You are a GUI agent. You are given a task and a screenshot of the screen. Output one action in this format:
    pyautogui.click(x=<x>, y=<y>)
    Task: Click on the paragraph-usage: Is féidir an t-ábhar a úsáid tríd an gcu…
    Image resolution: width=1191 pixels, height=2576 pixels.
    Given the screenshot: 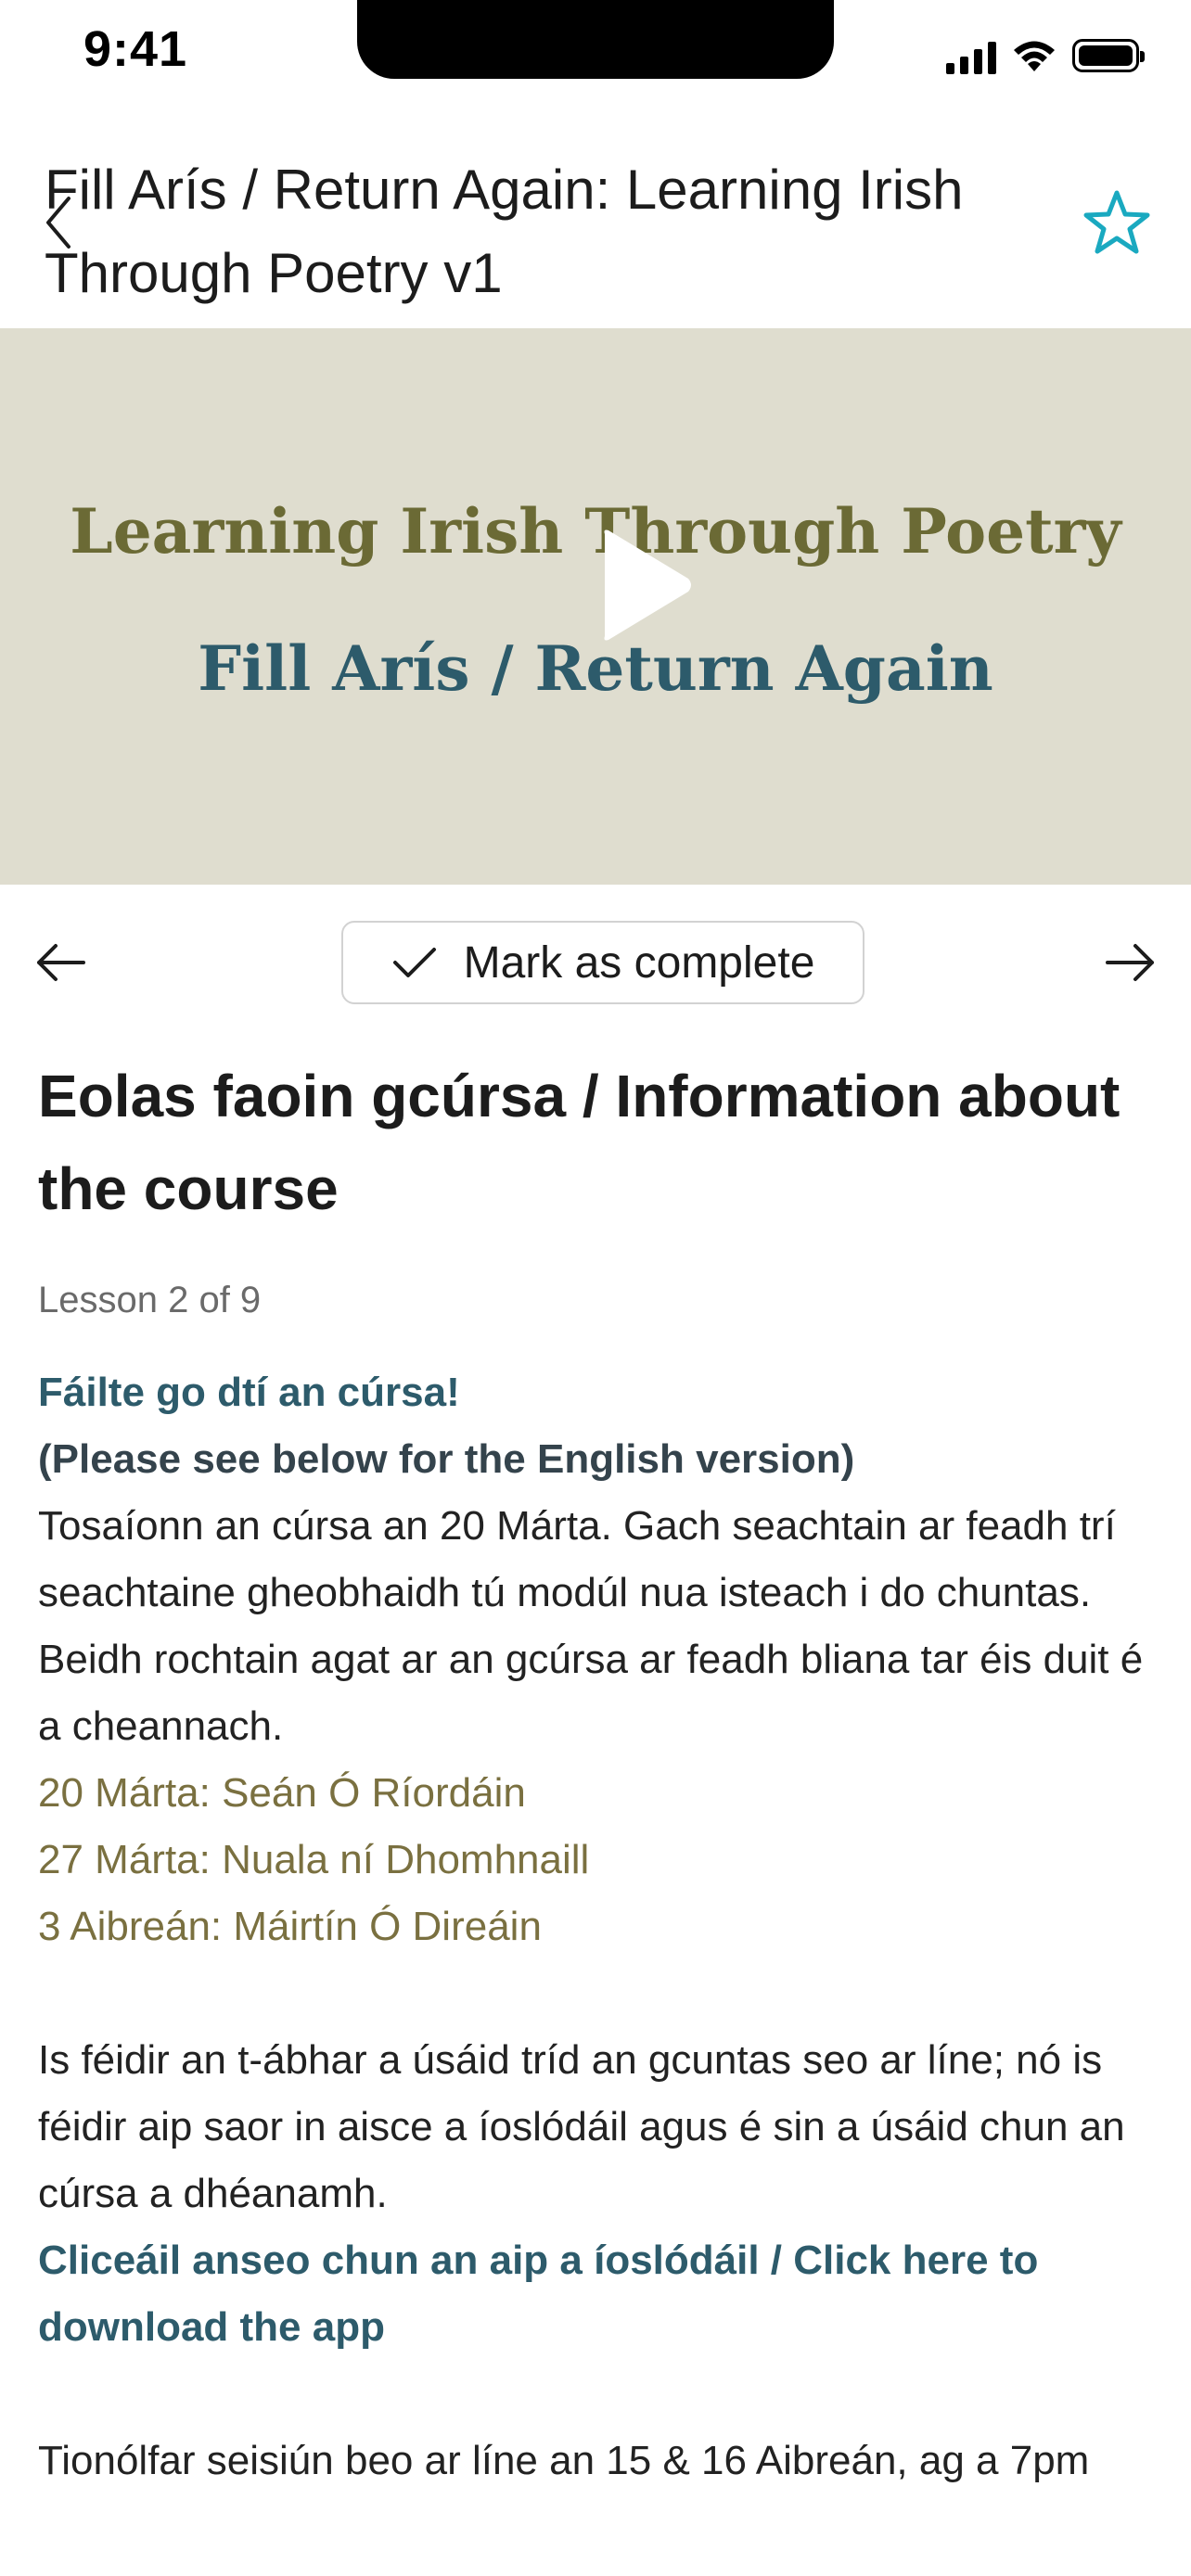 What is the action you would take?
    pyautogui.click(x=581, y=2126)
    